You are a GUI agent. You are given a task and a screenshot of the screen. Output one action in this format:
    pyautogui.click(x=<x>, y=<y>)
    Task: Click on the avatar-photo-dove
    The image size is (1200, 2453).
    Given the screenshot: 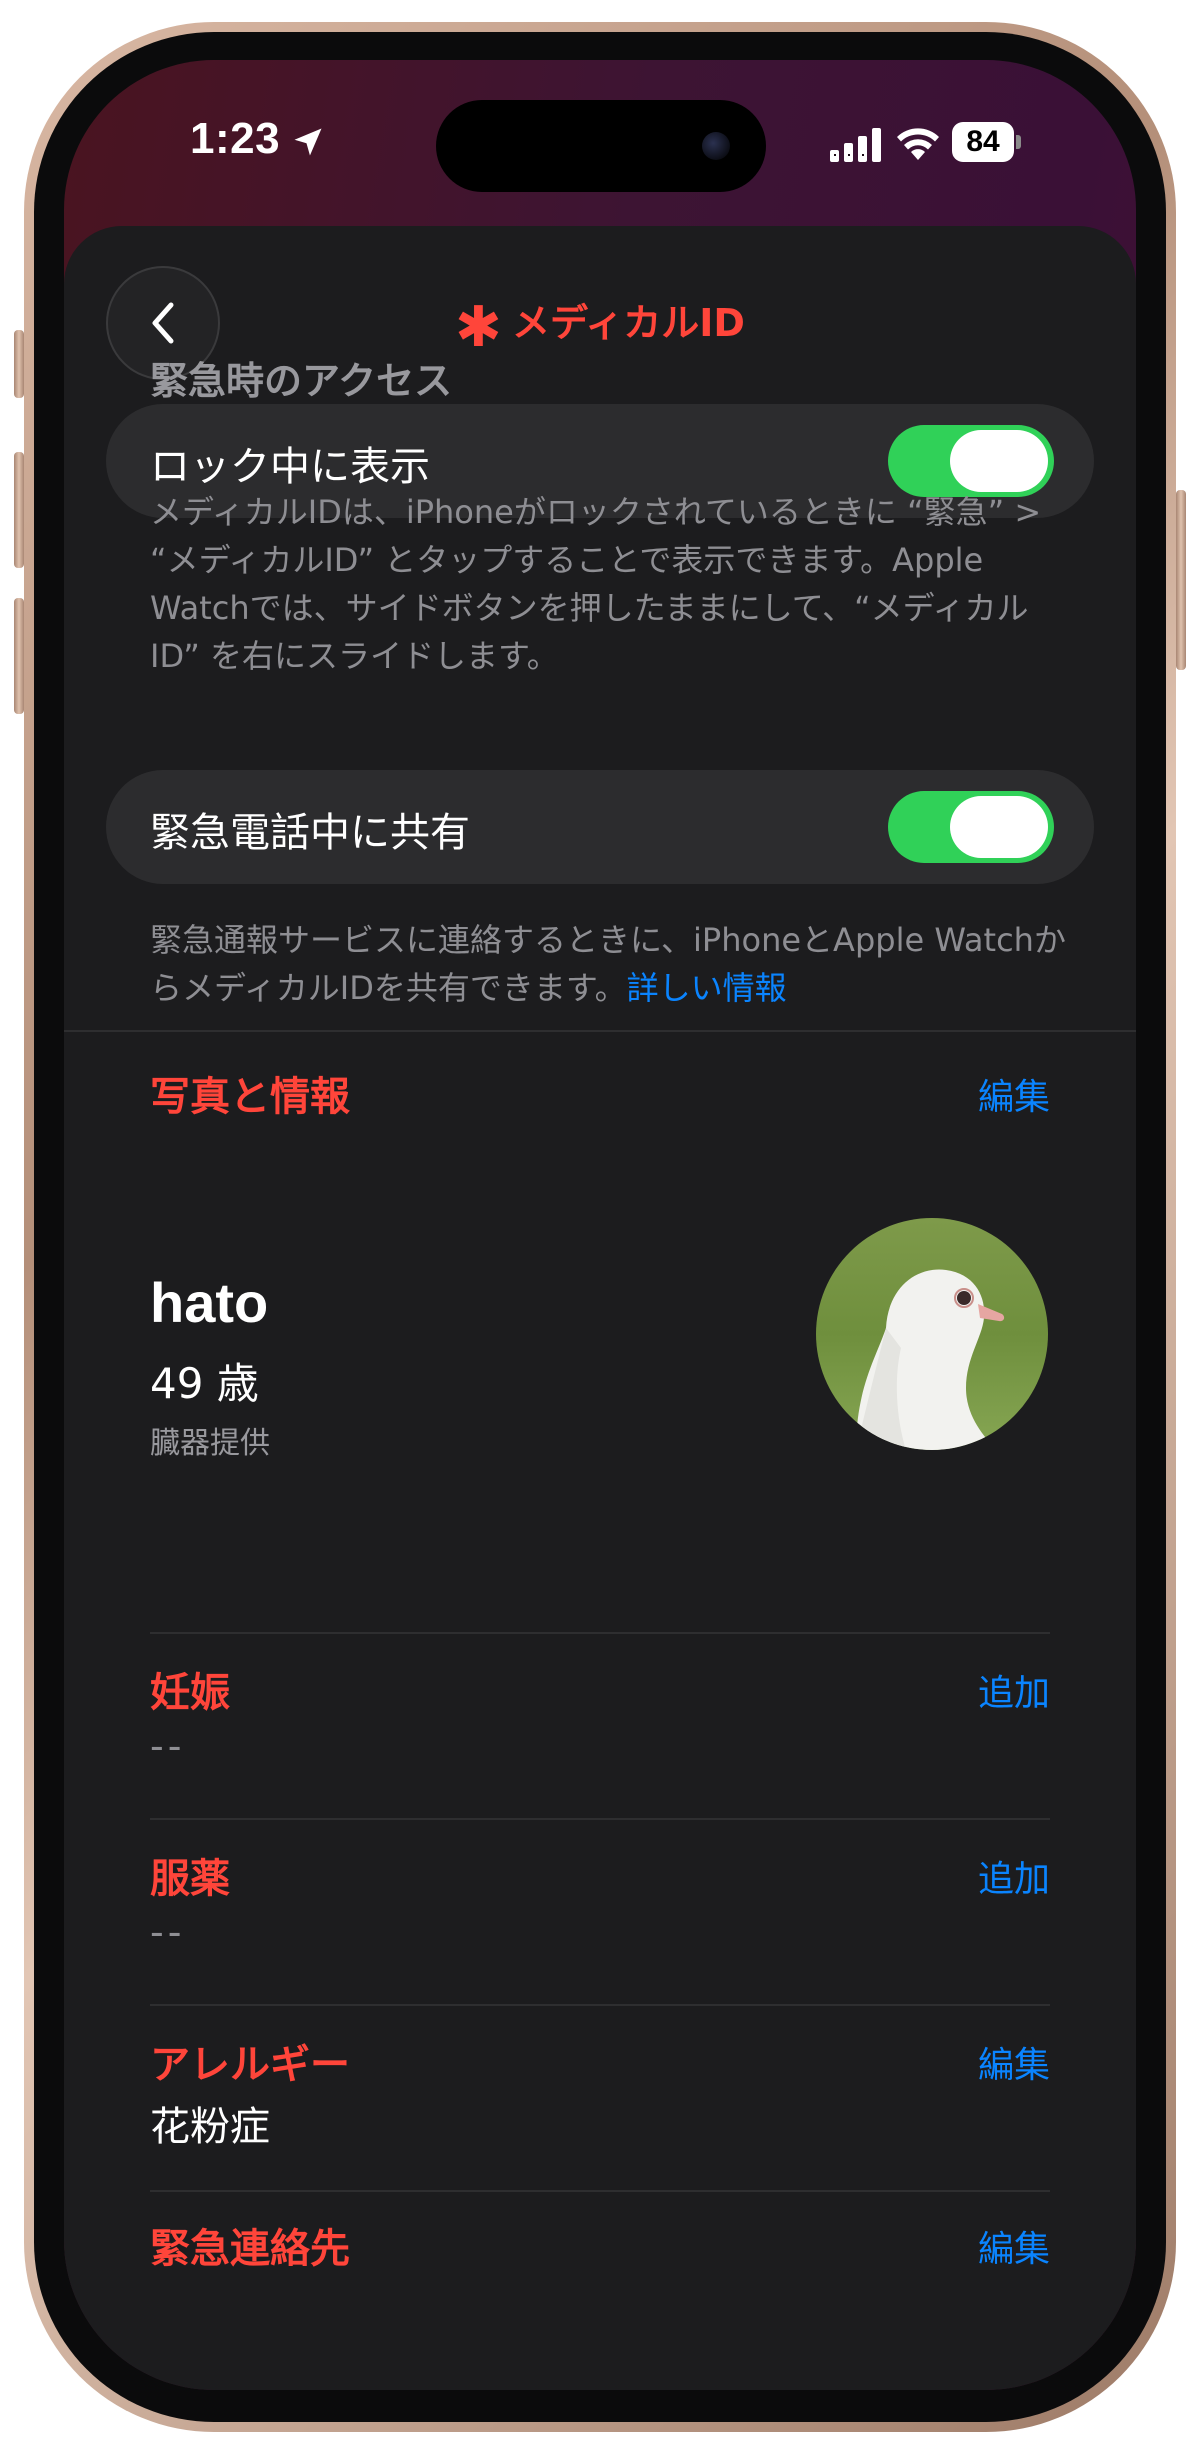 What is the action you would take?
    pyautogui.click(x=932, y=1334)
    